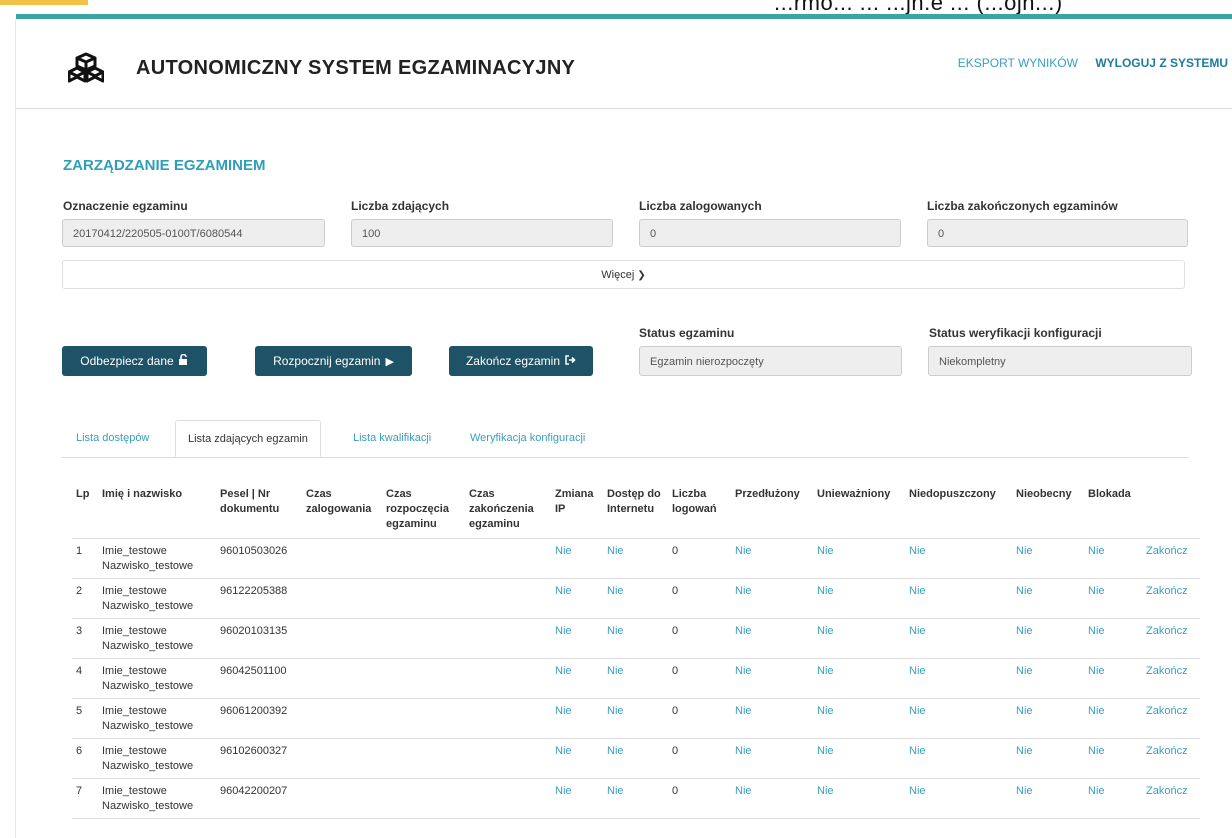 The width and height of the screenshot is (1232, 838). Describe the element at coordinates (333, 361) in the screenshot. I see `start-exam-button: Rozpocznij egzamin ▶` at that location.